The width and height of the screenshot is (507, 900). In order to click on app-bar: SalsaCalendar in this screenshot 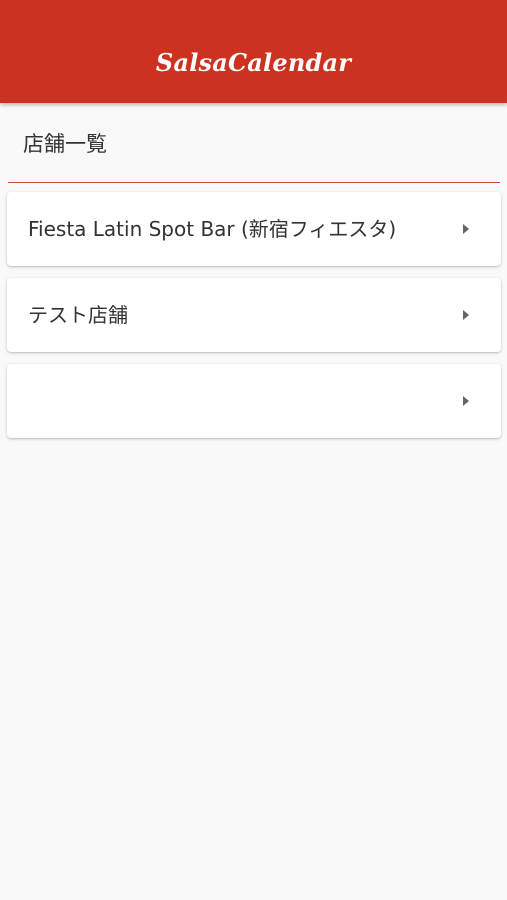, I will do `click(253, 51)`.